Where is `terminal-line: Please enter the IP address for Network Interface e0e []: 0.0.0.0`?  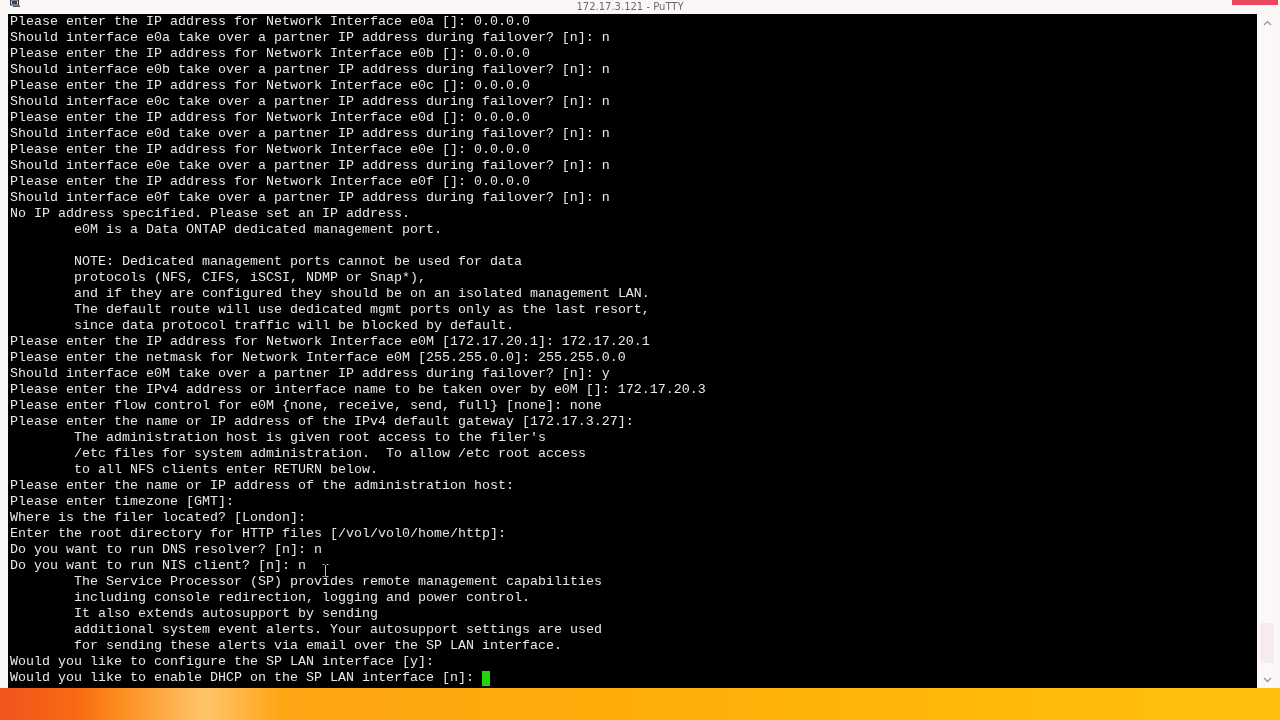
terminal-line: Please enter the IP address for Network Interface e0e []: 0.0.0.0 is located at coordinates (270, 150).